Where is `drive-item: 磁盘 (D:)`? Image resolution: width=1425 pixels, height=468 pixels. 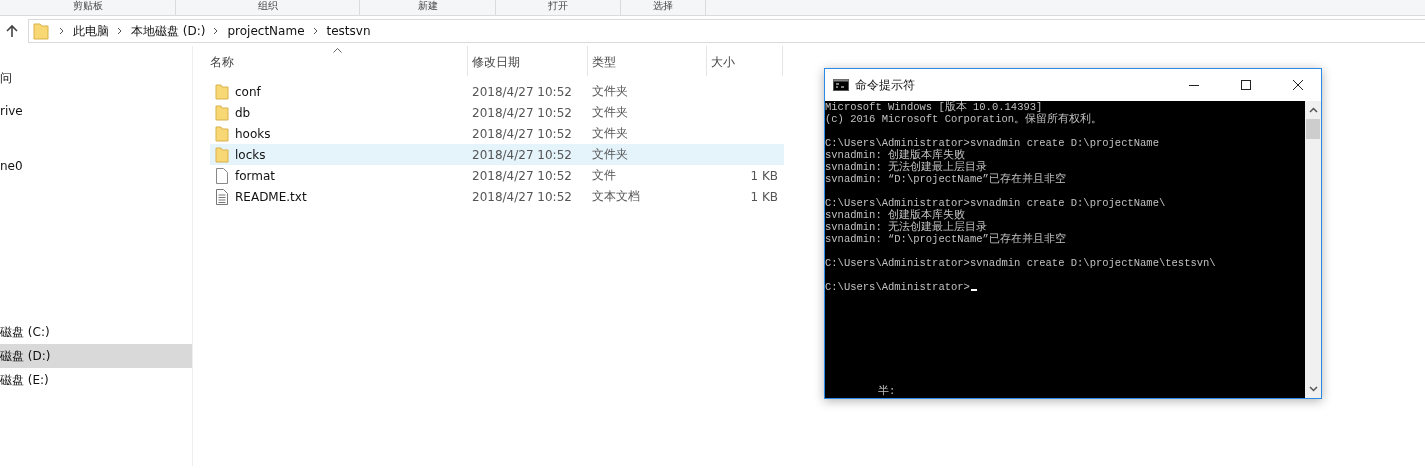 drive-item: 磁盘 (D:) is located at coordinates (96, 356).